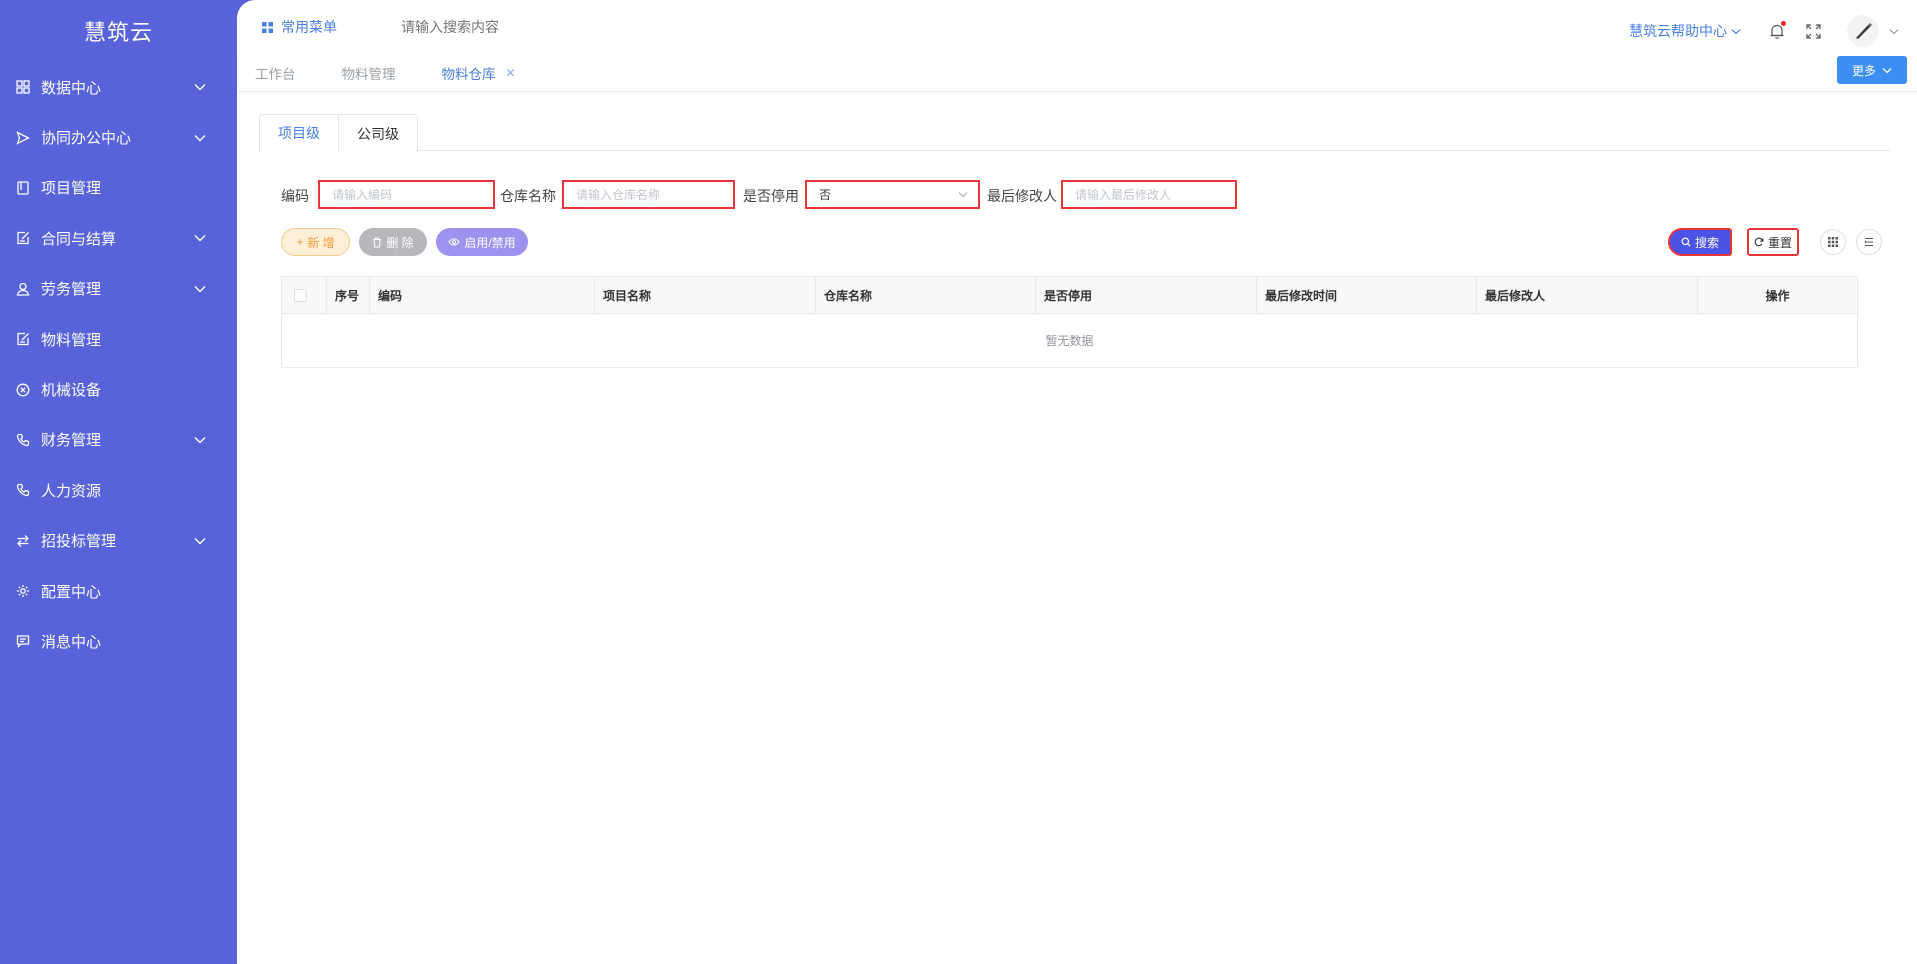 The height and width of the screenshot is (964, 1917). Describe the element at coordinates (71, 340) in the screenshot. I see `sidebar-item-label: 物料管理` at that location.